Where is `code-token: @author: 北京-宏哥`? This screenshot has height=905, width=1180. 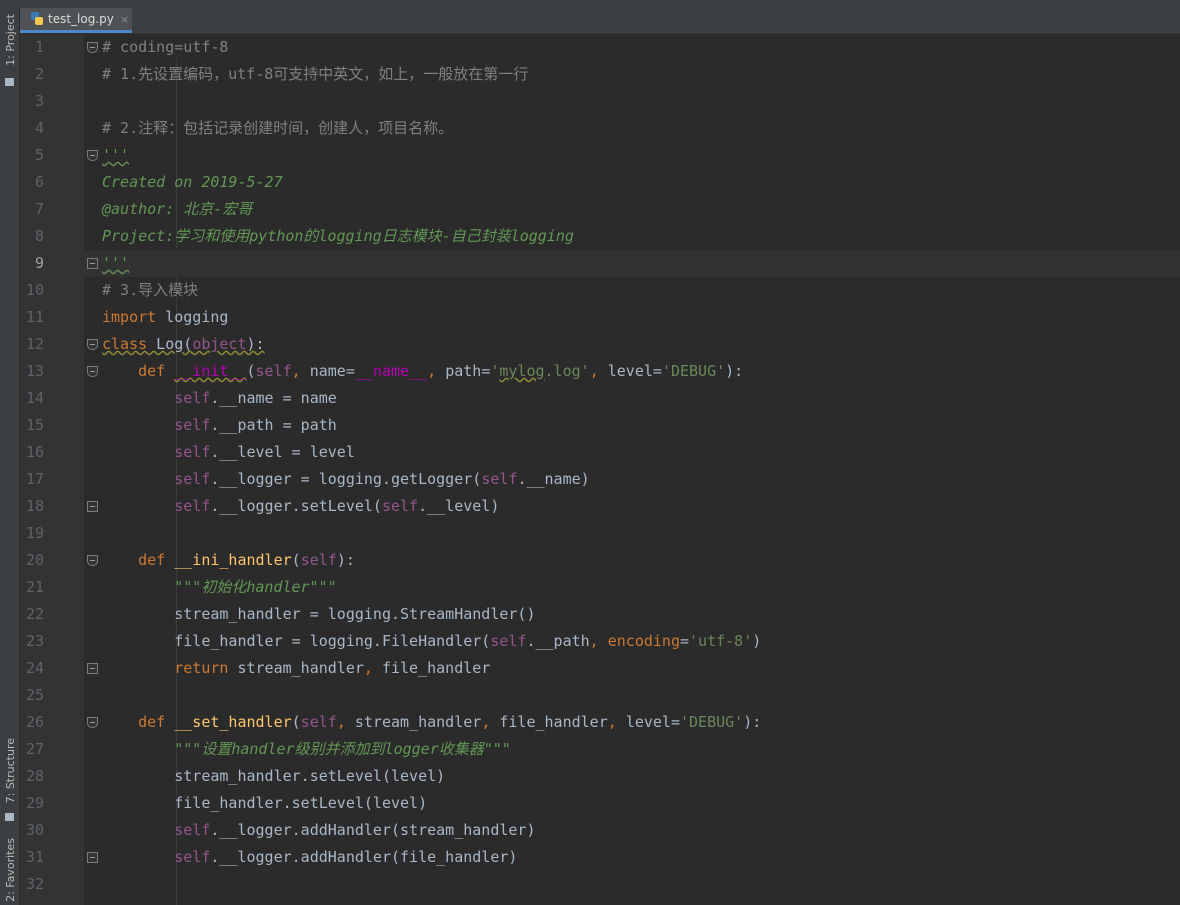 code-token: @author: 北京-宏哥 is located at coordinates (177, 209).